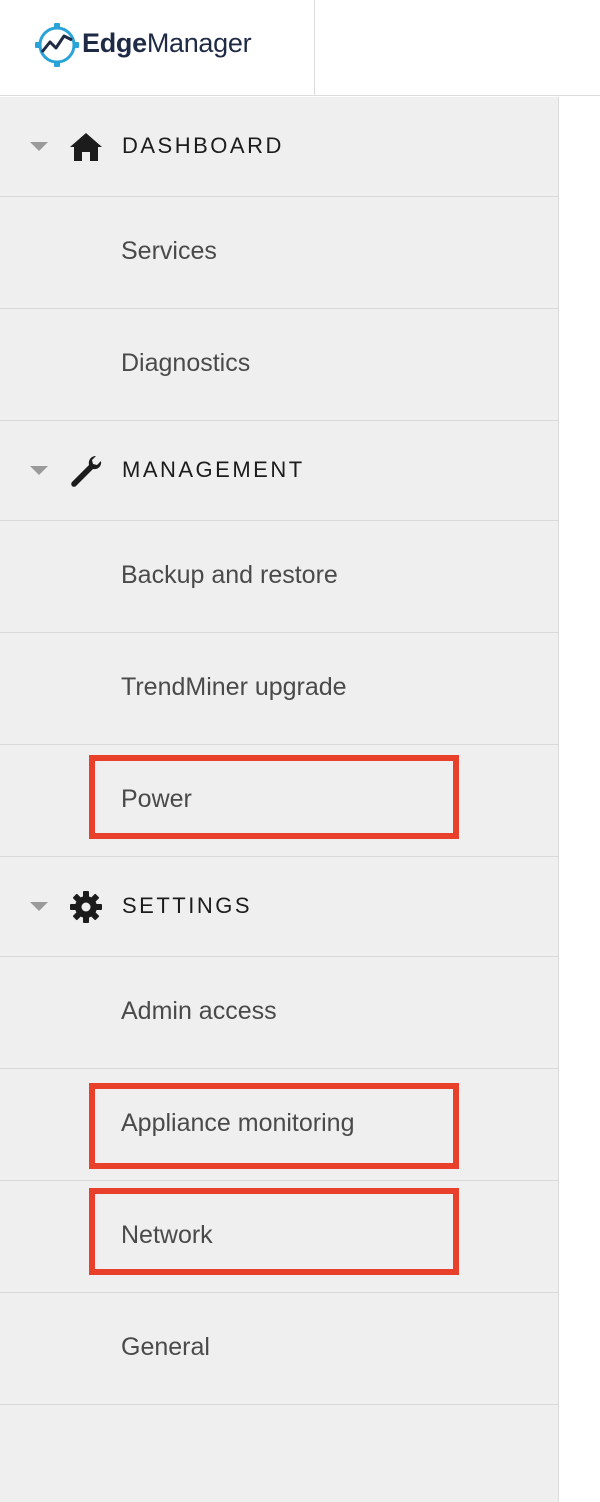 This screenshot has width=600, height=1502. What do you see at coordinates (238, 1123) in the screenshot?
I see `sidebar-item-label: Appliance monitoring` at bounding box center [238, 1123].